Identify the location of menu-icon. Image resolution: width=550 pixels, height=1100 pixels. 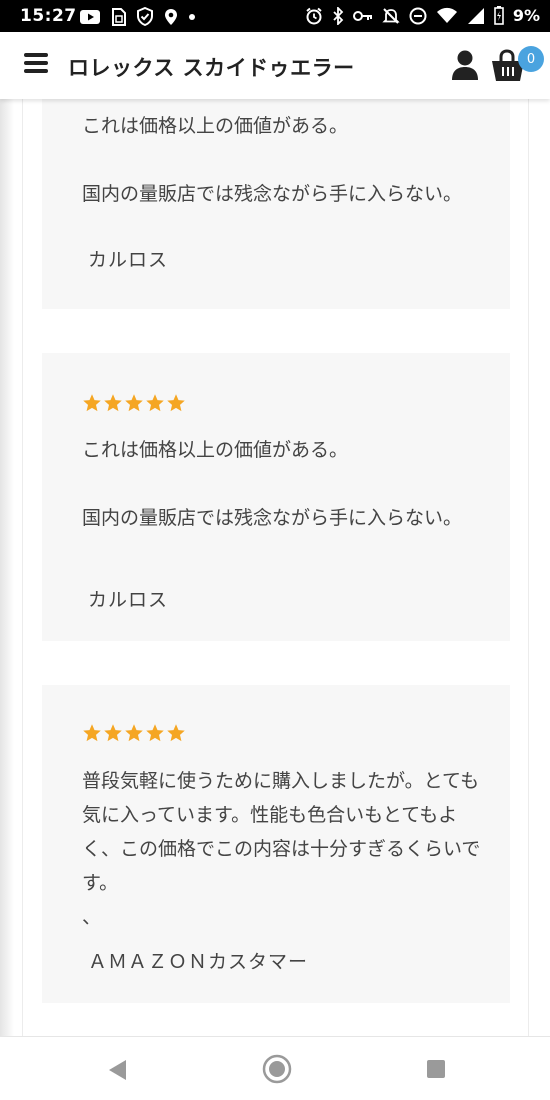
(36, 65).